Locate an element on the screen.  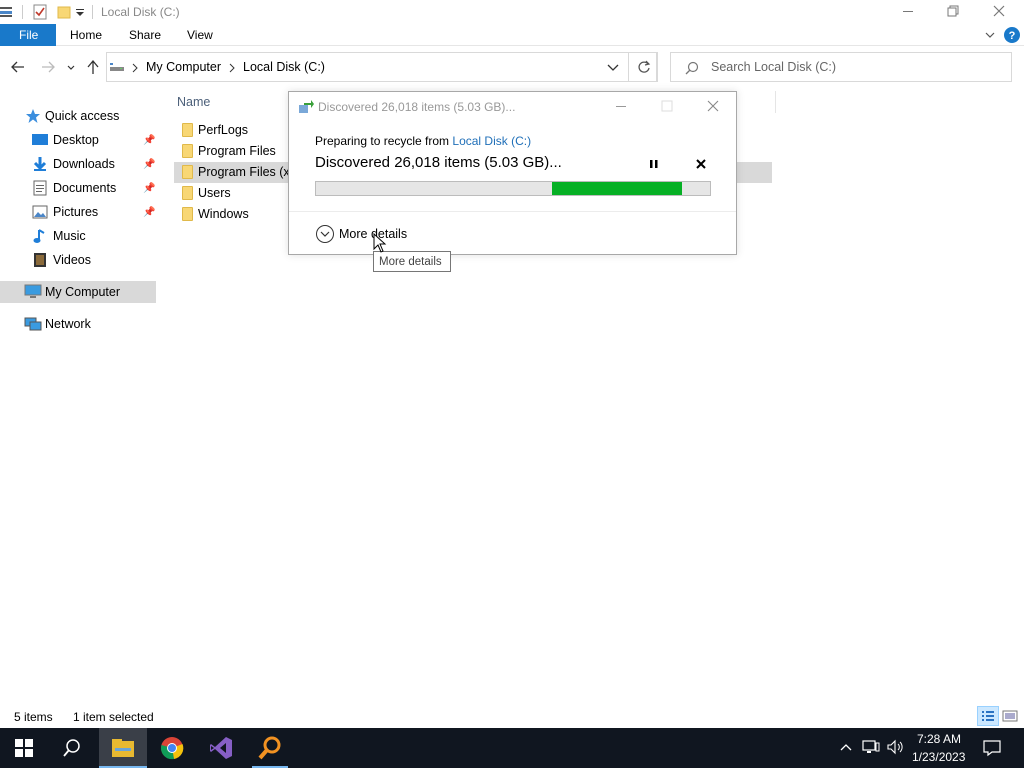
nav-item-label: Documents is located at coordinates (85, 188).